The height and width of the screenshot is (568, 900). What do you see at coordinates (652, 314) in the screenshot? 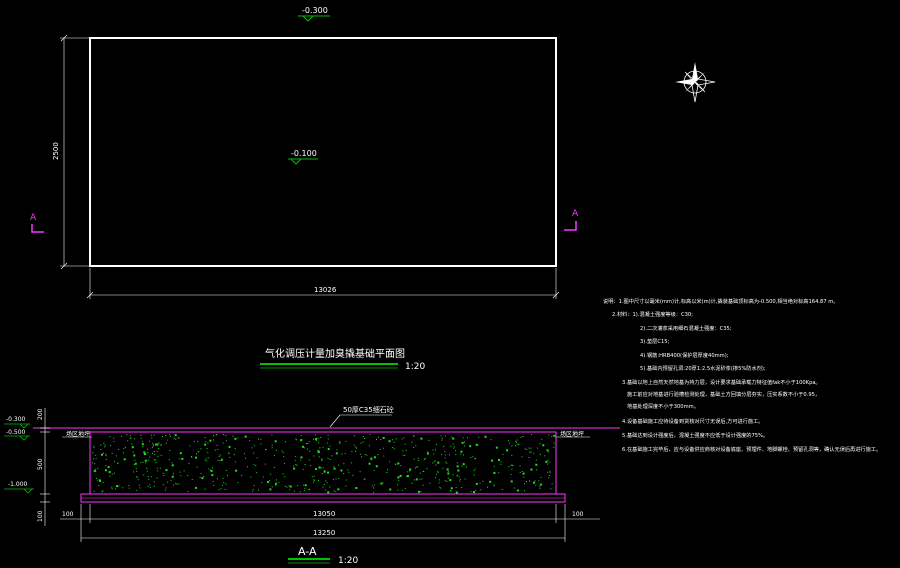
I see `note-line: 2.材料：1).混凝土强度等级：C30;` at bounding box center [652, 314].